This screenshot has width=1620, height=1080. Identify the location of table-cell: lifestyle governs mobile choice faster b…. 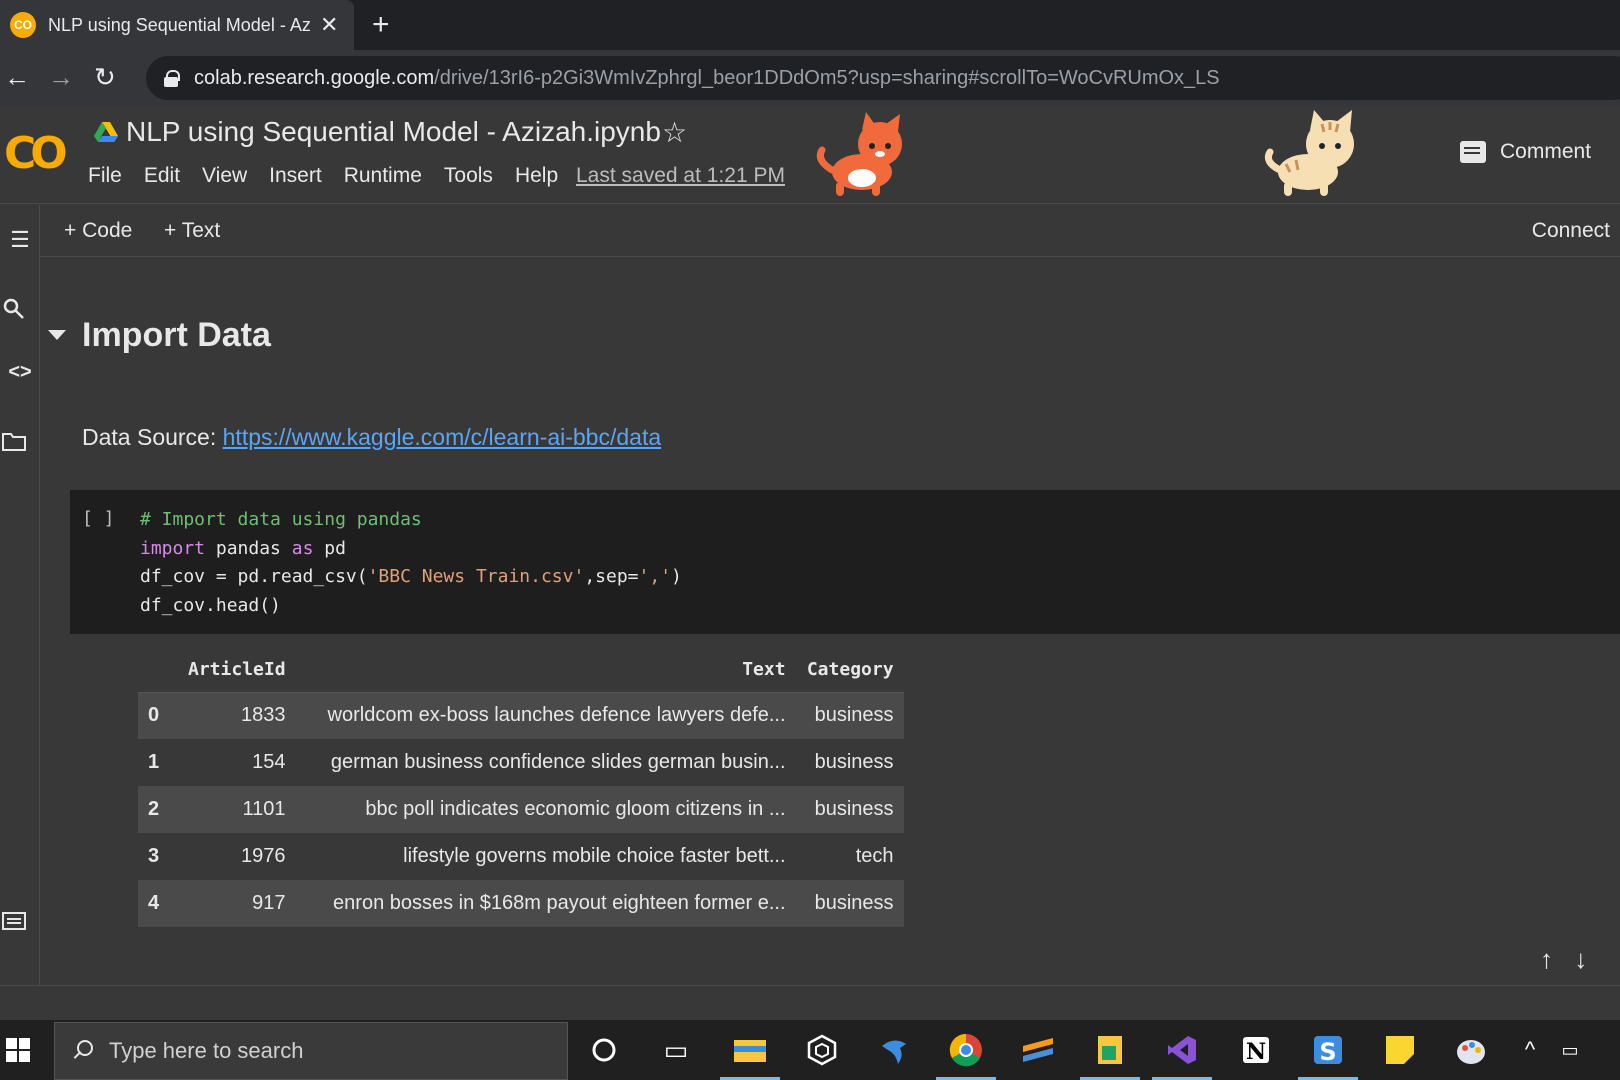
(594, 856).